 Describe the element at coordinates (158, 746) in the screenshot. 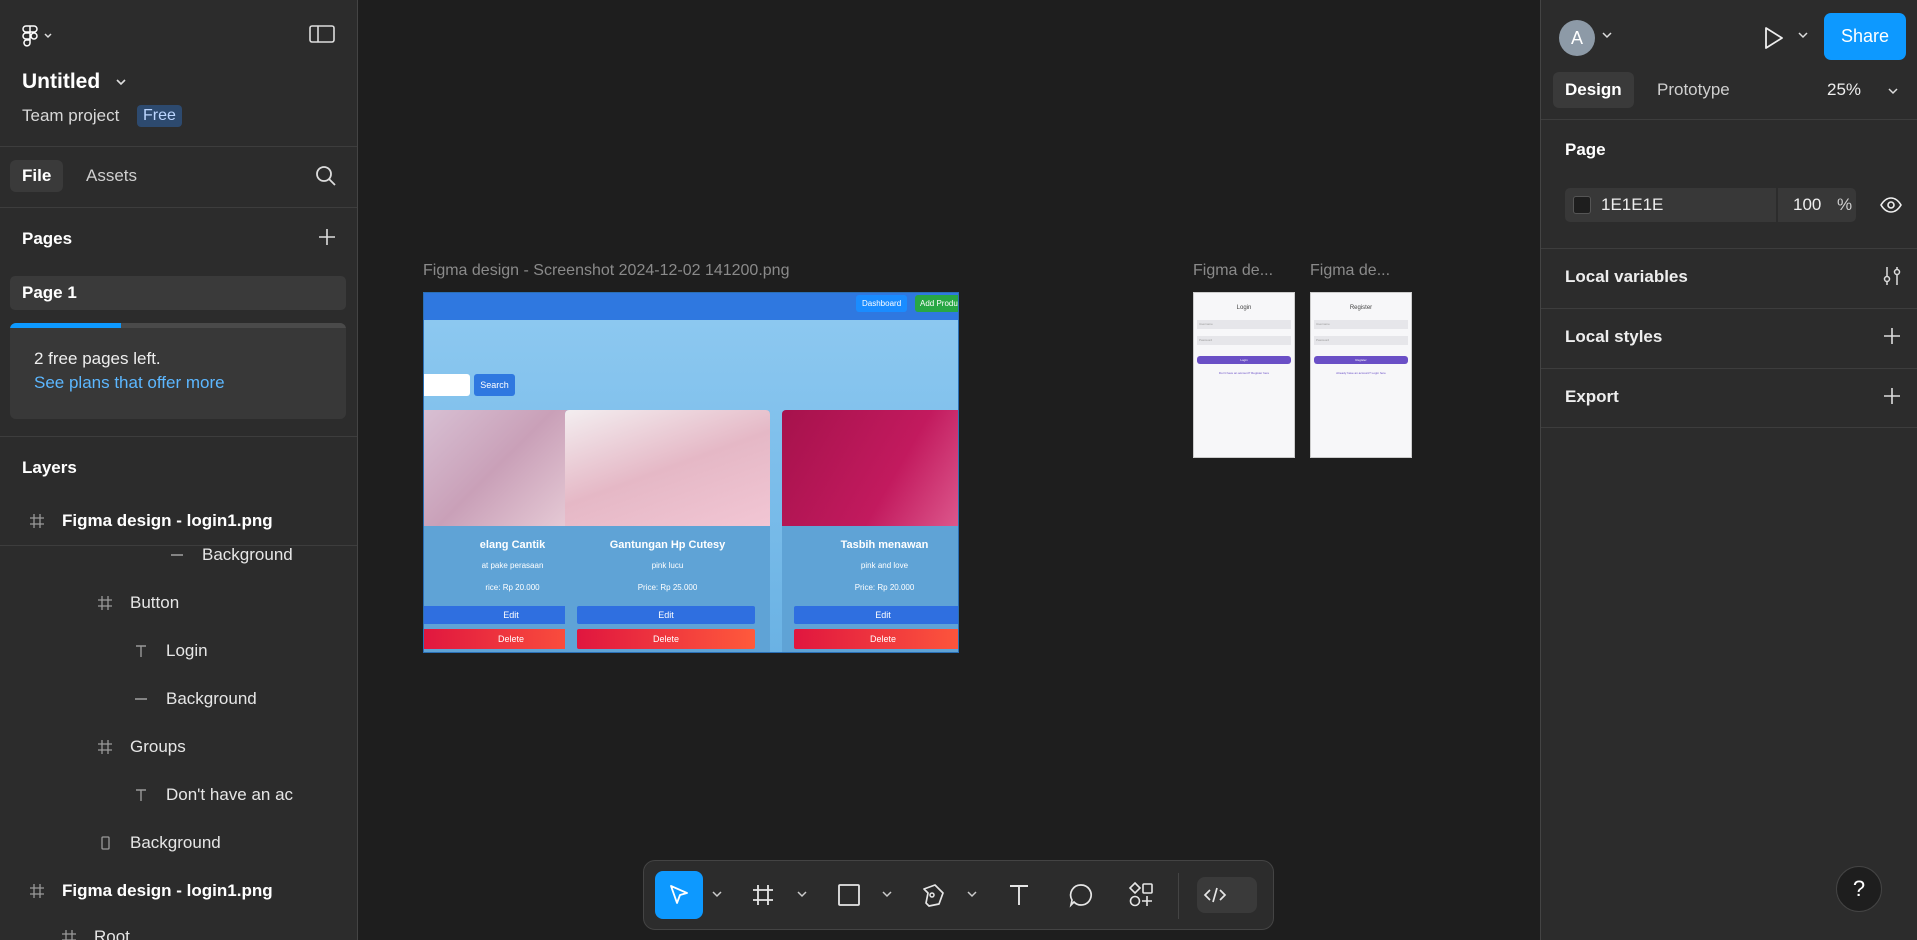

I see `layer-label: Groups` at that location.